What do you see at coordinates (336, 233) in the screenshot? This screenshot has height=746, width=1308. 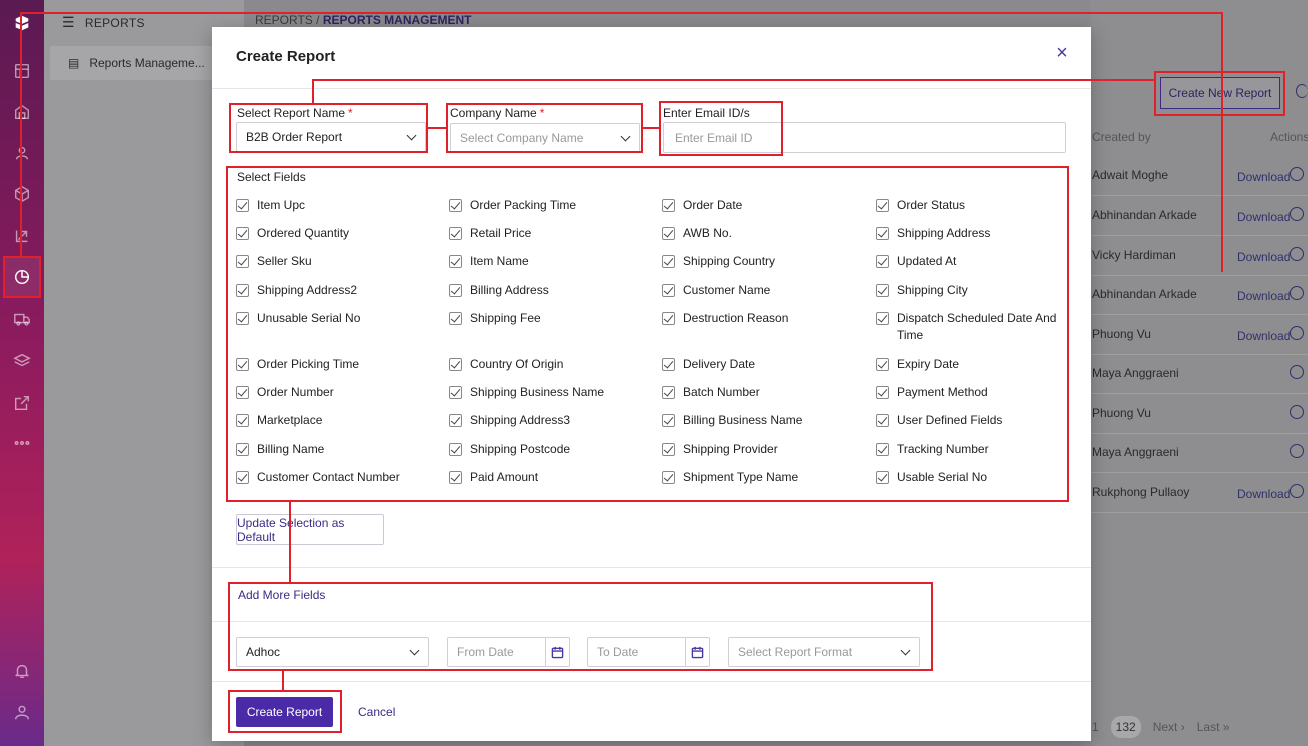 I see `field-checkbox: Ordered Quantity` at bounding box center [336, 233].